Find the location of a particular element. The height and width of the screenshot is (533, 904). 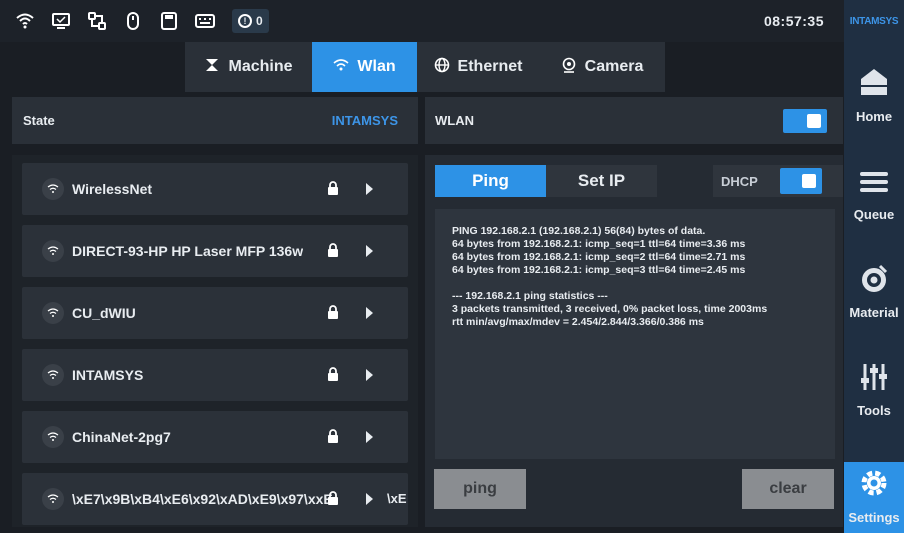

tab-ethernet: Ethernet is located at coordinates (478, 67).